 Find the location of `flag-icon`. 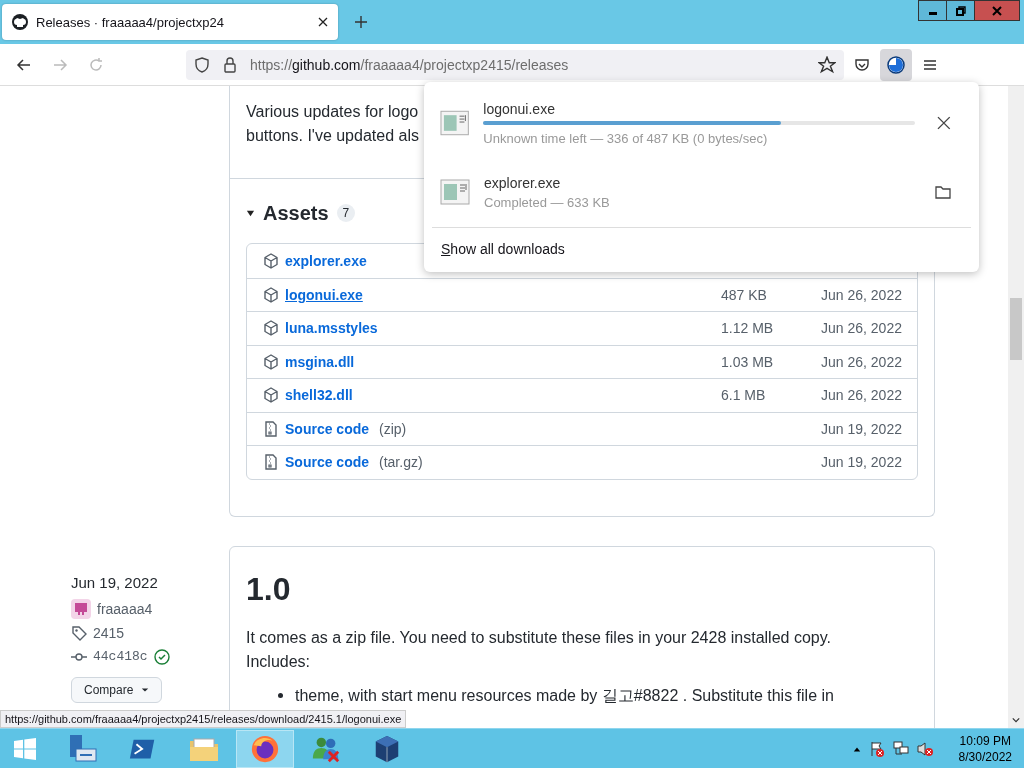

flag-icon is located at coordinates (876, 748).